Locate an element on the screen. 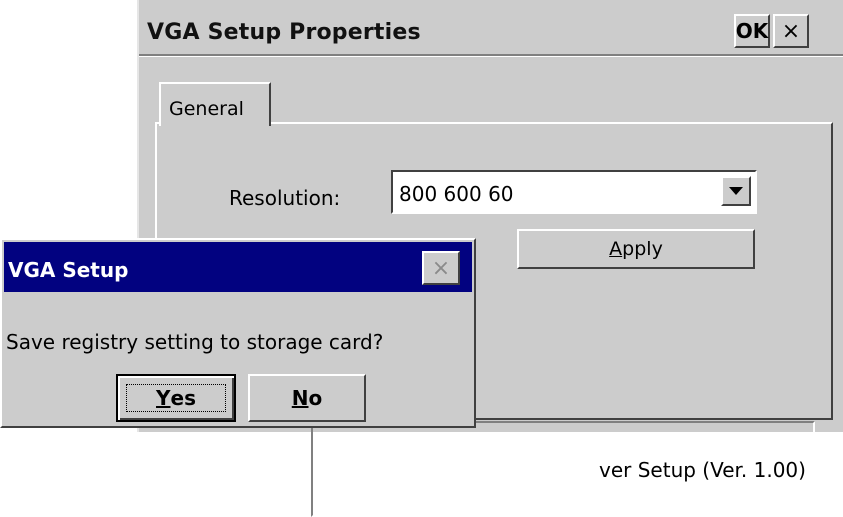 The height and width of the screenshot is (517, 843). resolution-dropdown: 800 600 60 is located at coordinates (574, 192).